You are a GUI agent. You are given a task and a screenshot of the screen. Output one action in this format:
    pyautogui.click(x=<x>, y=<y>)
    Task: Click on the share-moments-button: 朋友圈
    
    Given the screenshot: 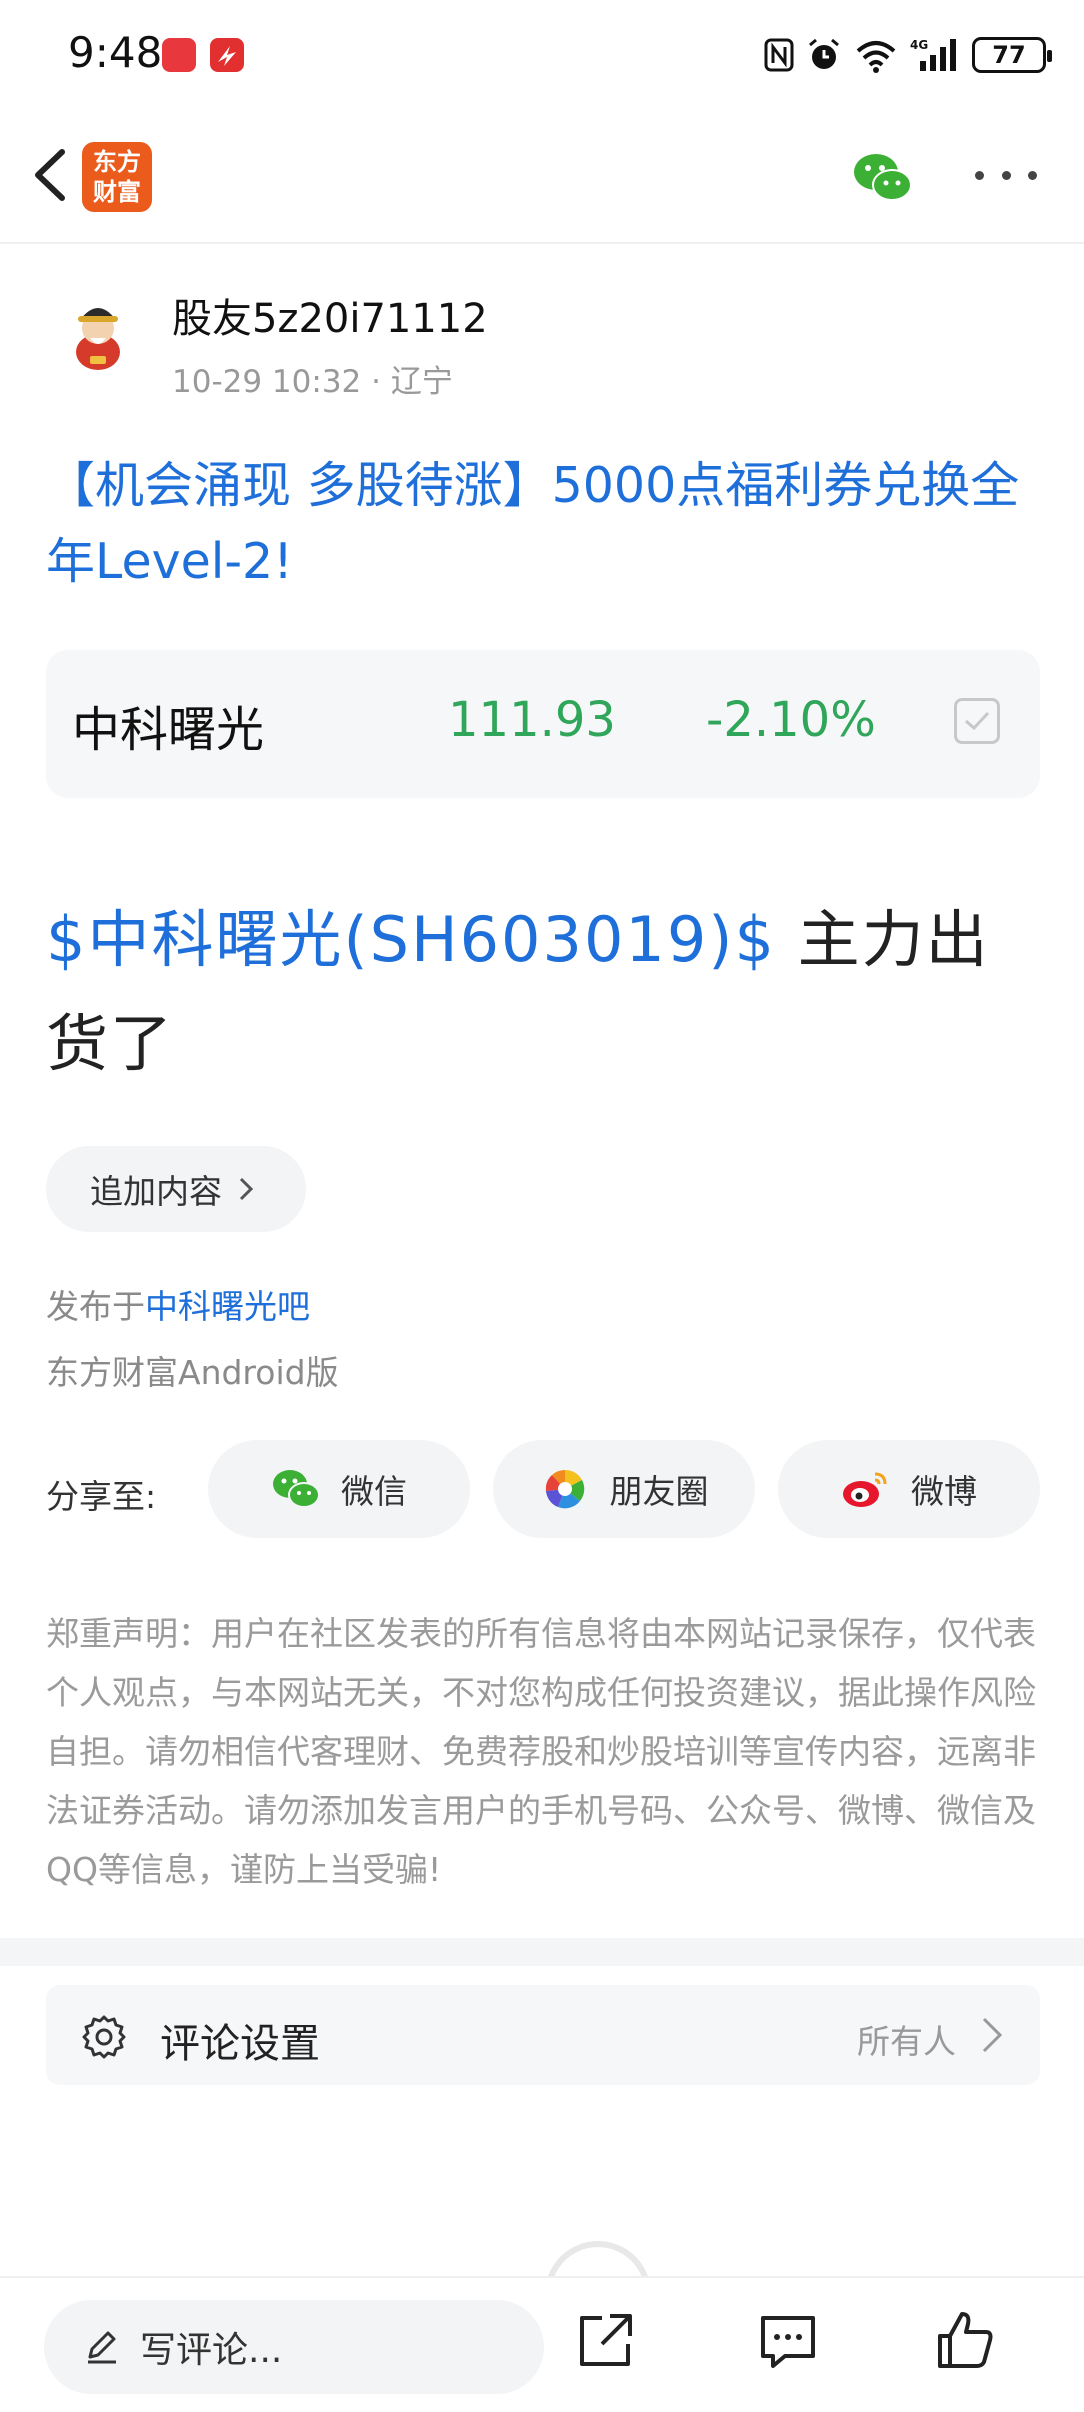 What is the action you would take?
    pyautogui.click(x=624, y=1489)
    